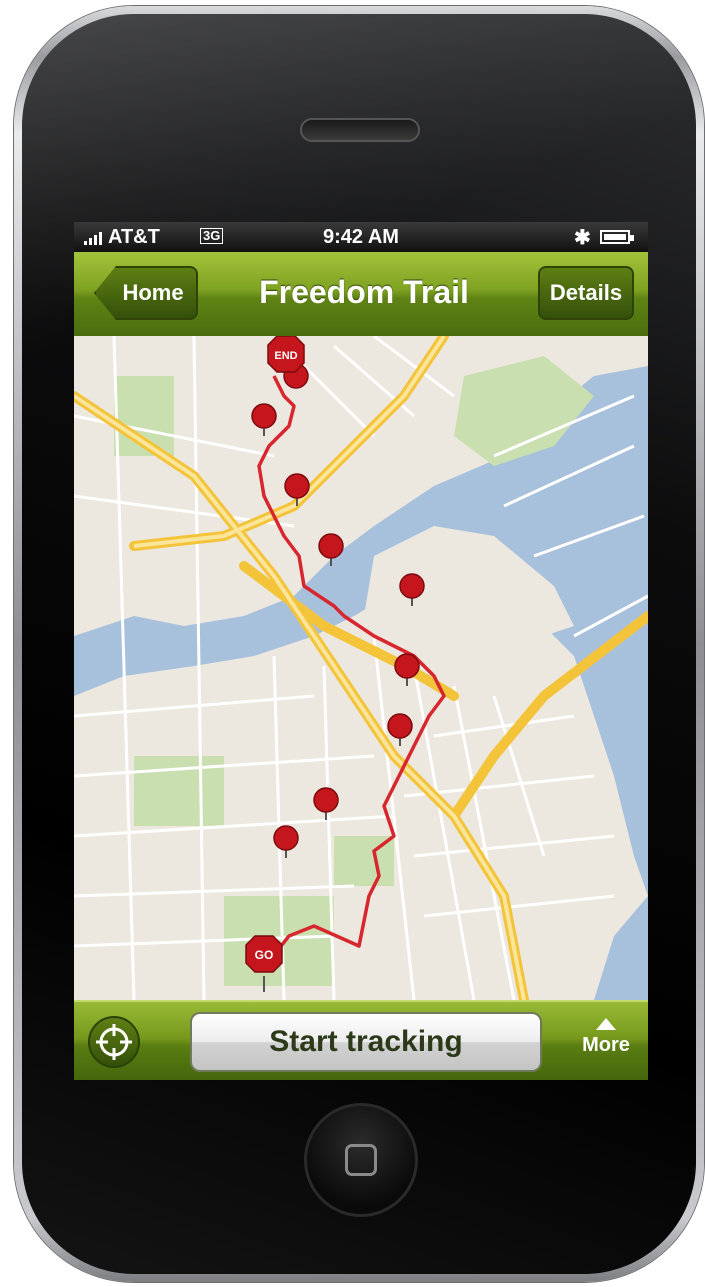 The image size is (705, 1287). I want to click on end-pin: END, so click(286, 354).